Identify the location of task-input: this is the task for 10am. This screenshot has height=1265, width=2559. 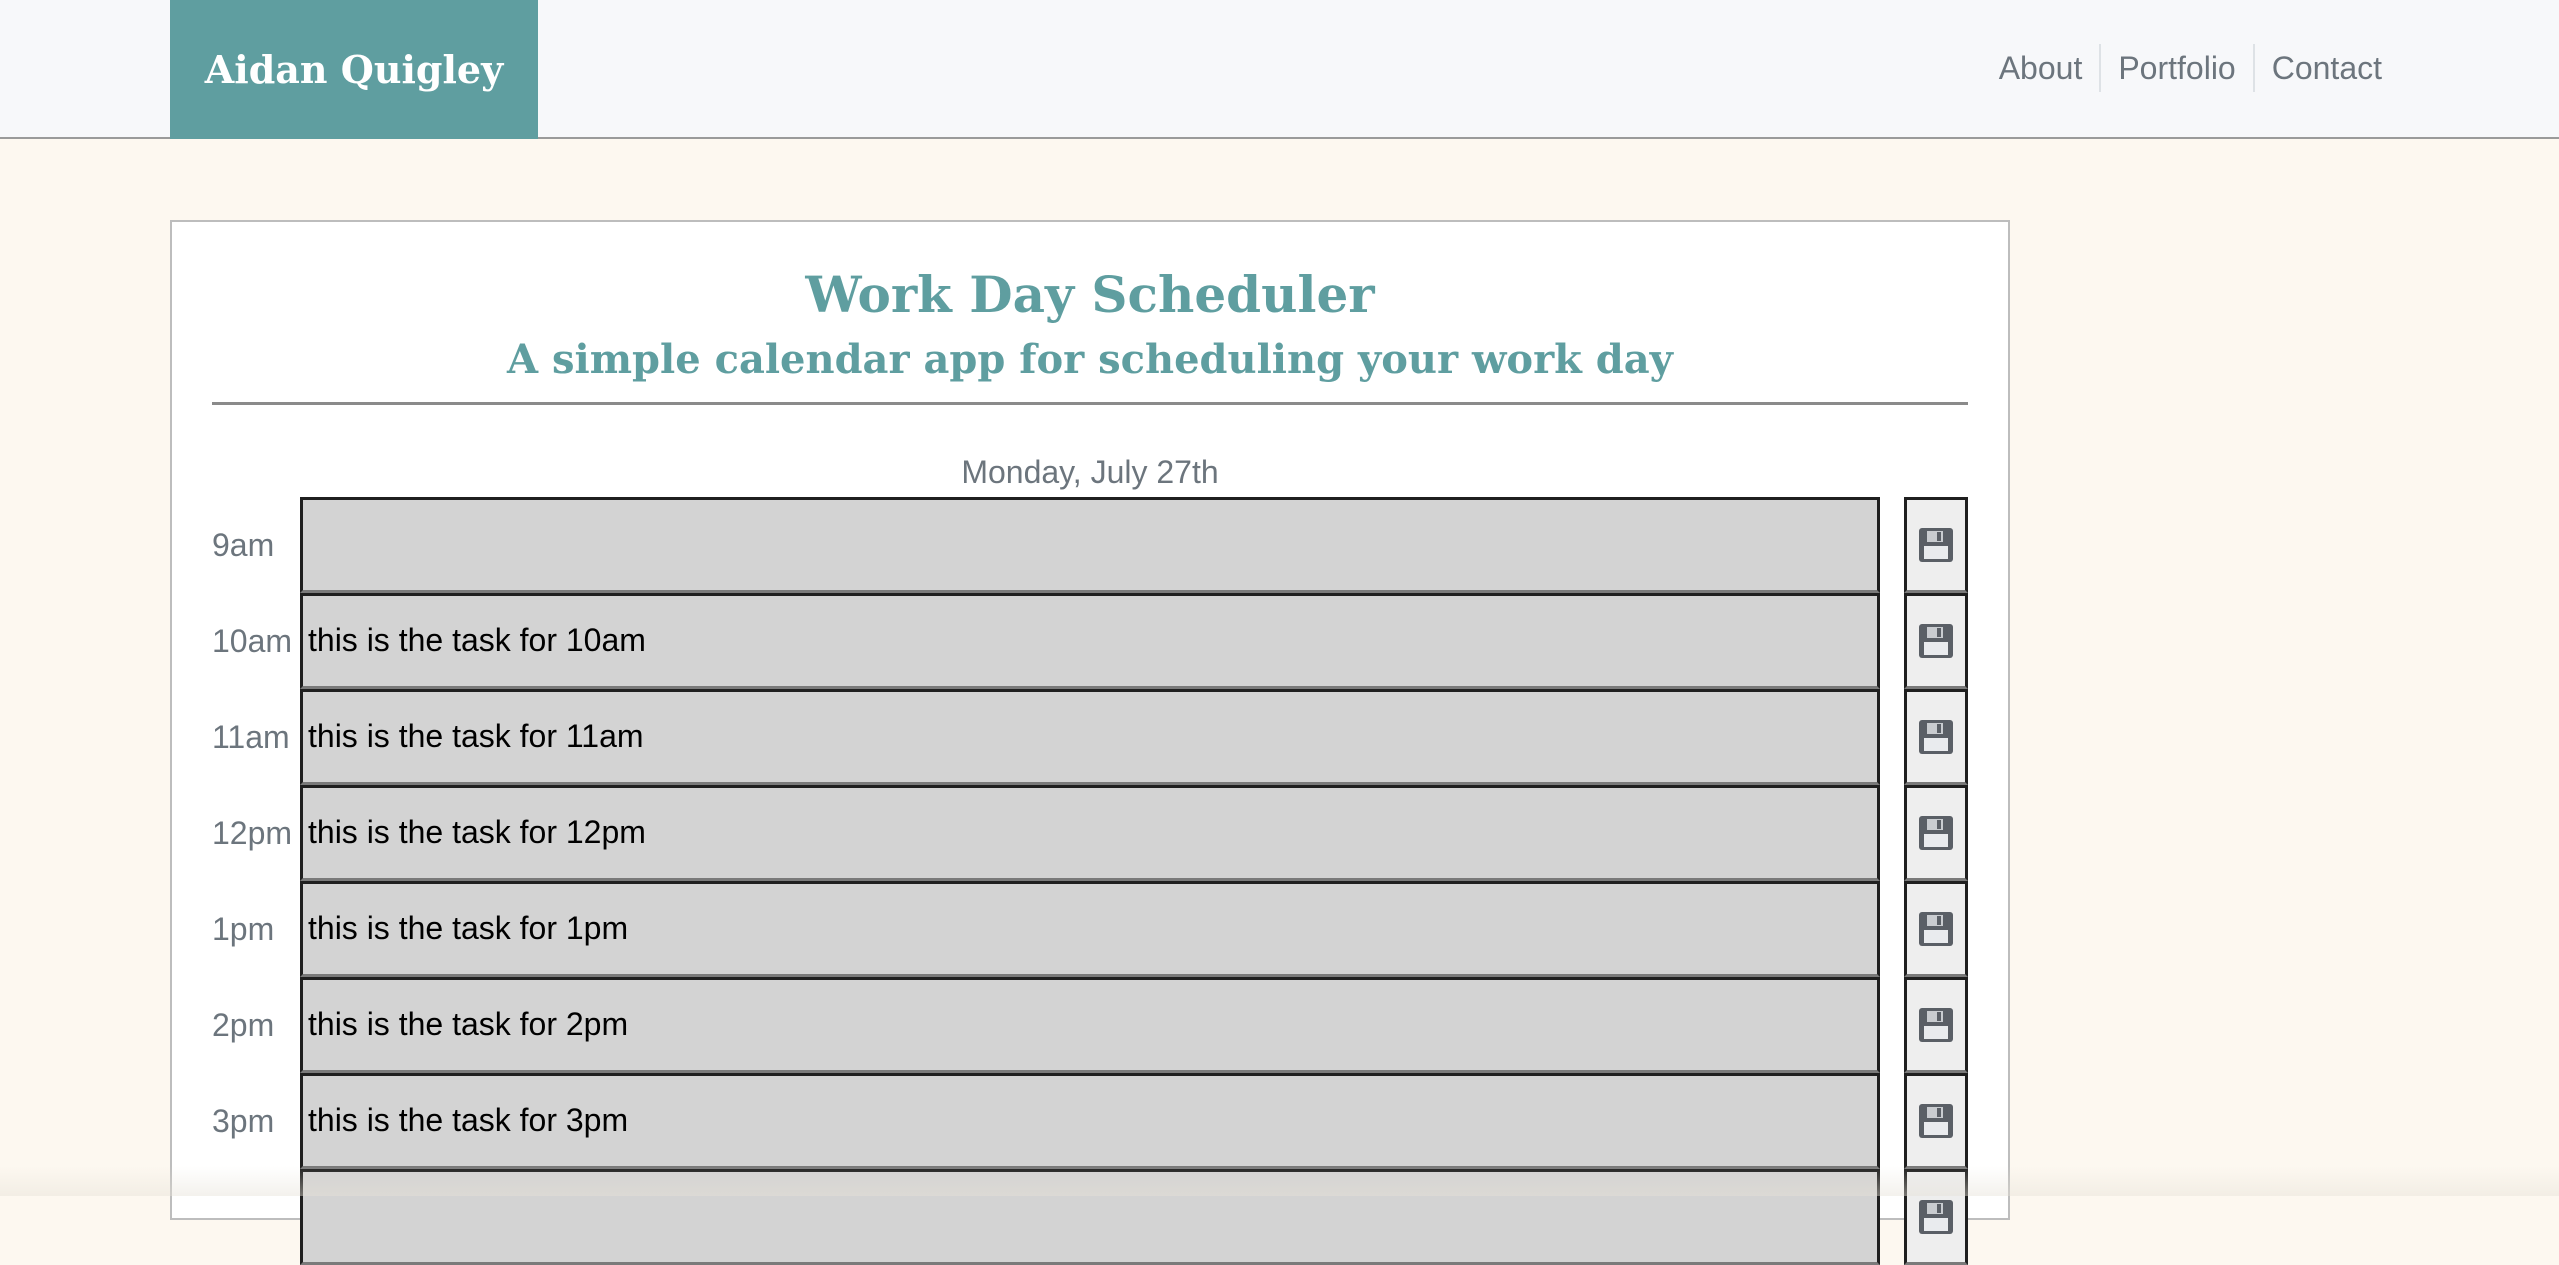
(1090, 641).